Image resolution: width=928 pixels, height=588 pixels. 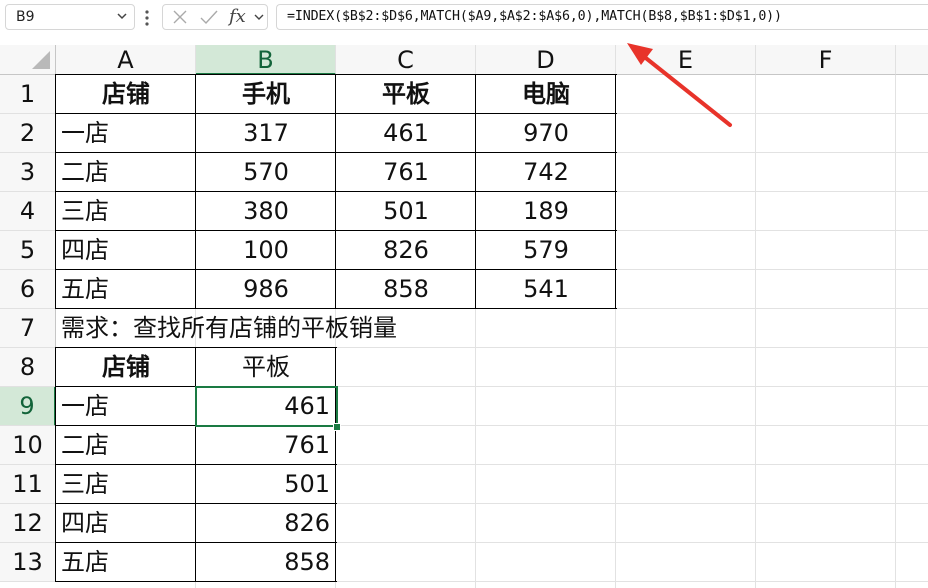 I want to click on cell-b6: 986, so click(x=266, y=289).